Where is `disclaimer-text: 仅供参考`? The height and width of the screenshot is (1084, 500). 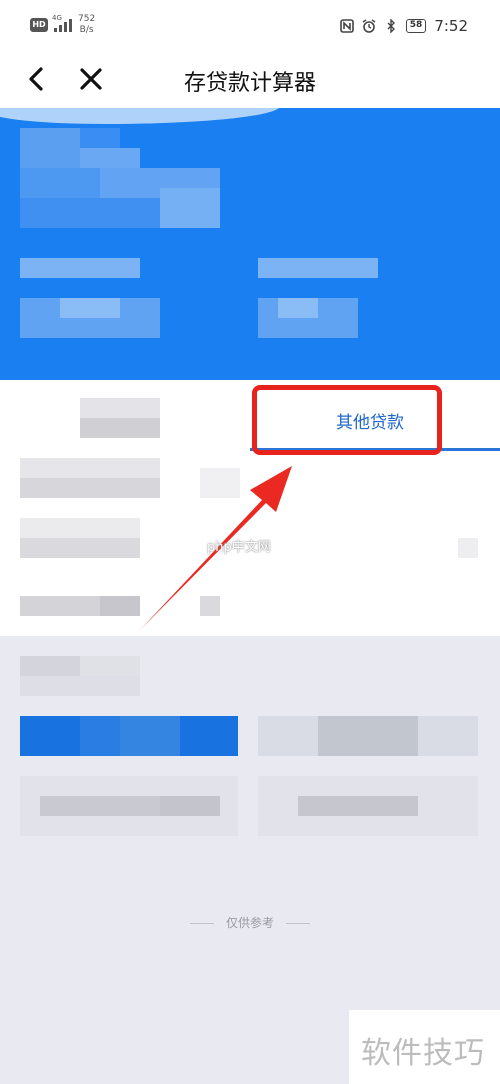 disclaimer-text: 仅供参考 is located at coordinates (249, 923).